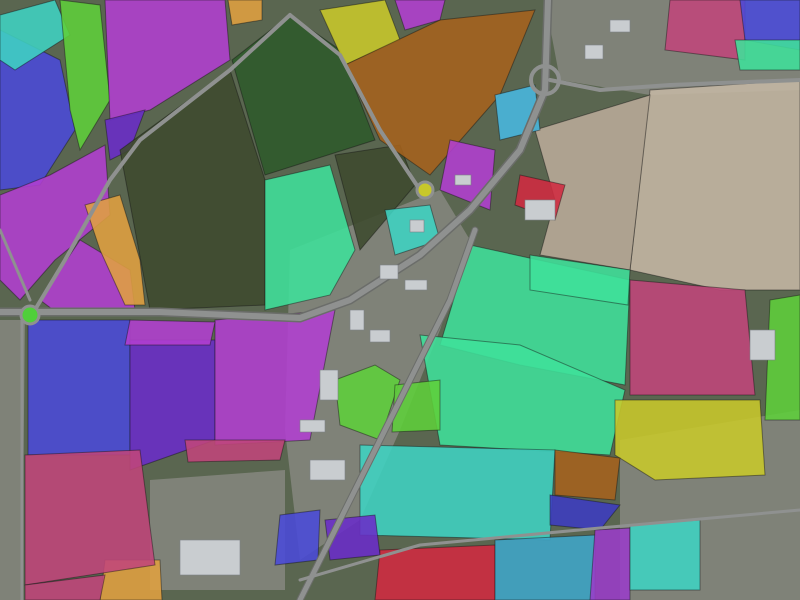 This screenshot has height=600, width=800. I want to click on parcel-mint-top-right, so click(767, 55).